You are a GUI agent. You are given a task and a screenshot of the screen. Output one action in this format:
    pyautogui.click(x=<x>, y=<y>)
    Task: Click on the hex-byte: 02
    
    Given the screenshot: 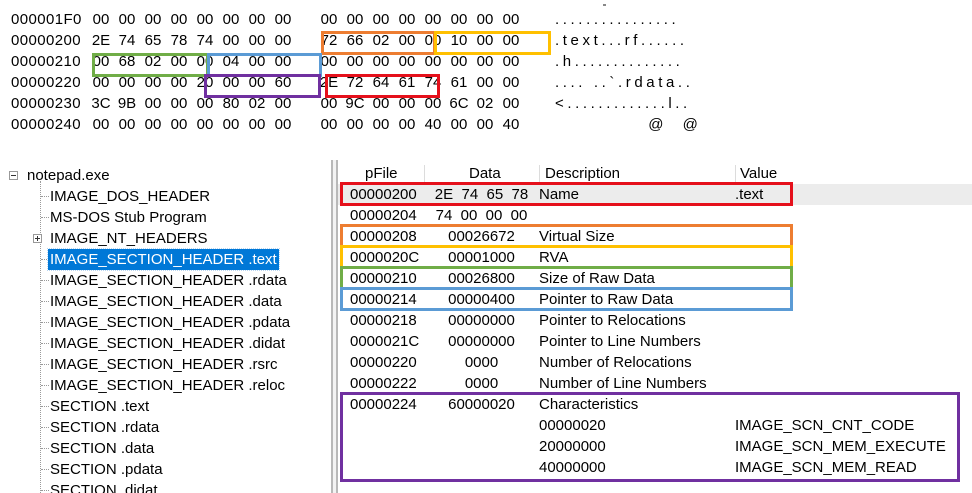 What is the action you would take?
    pyautogui.click(x=485, y=103)
    